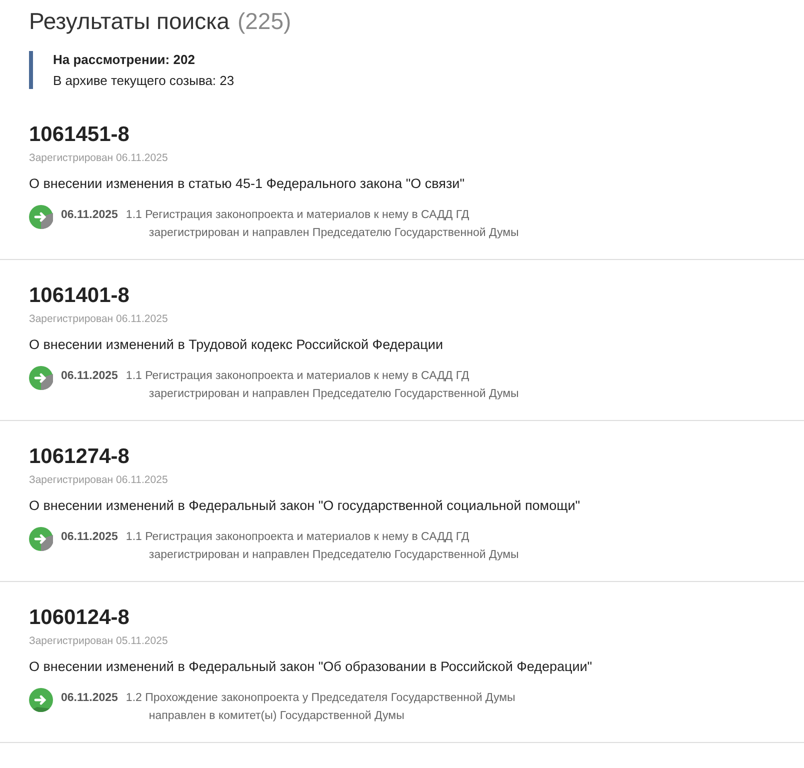  I want to click on registration-date: Зарегистрирован 05.11.2025, so click(98, 641).